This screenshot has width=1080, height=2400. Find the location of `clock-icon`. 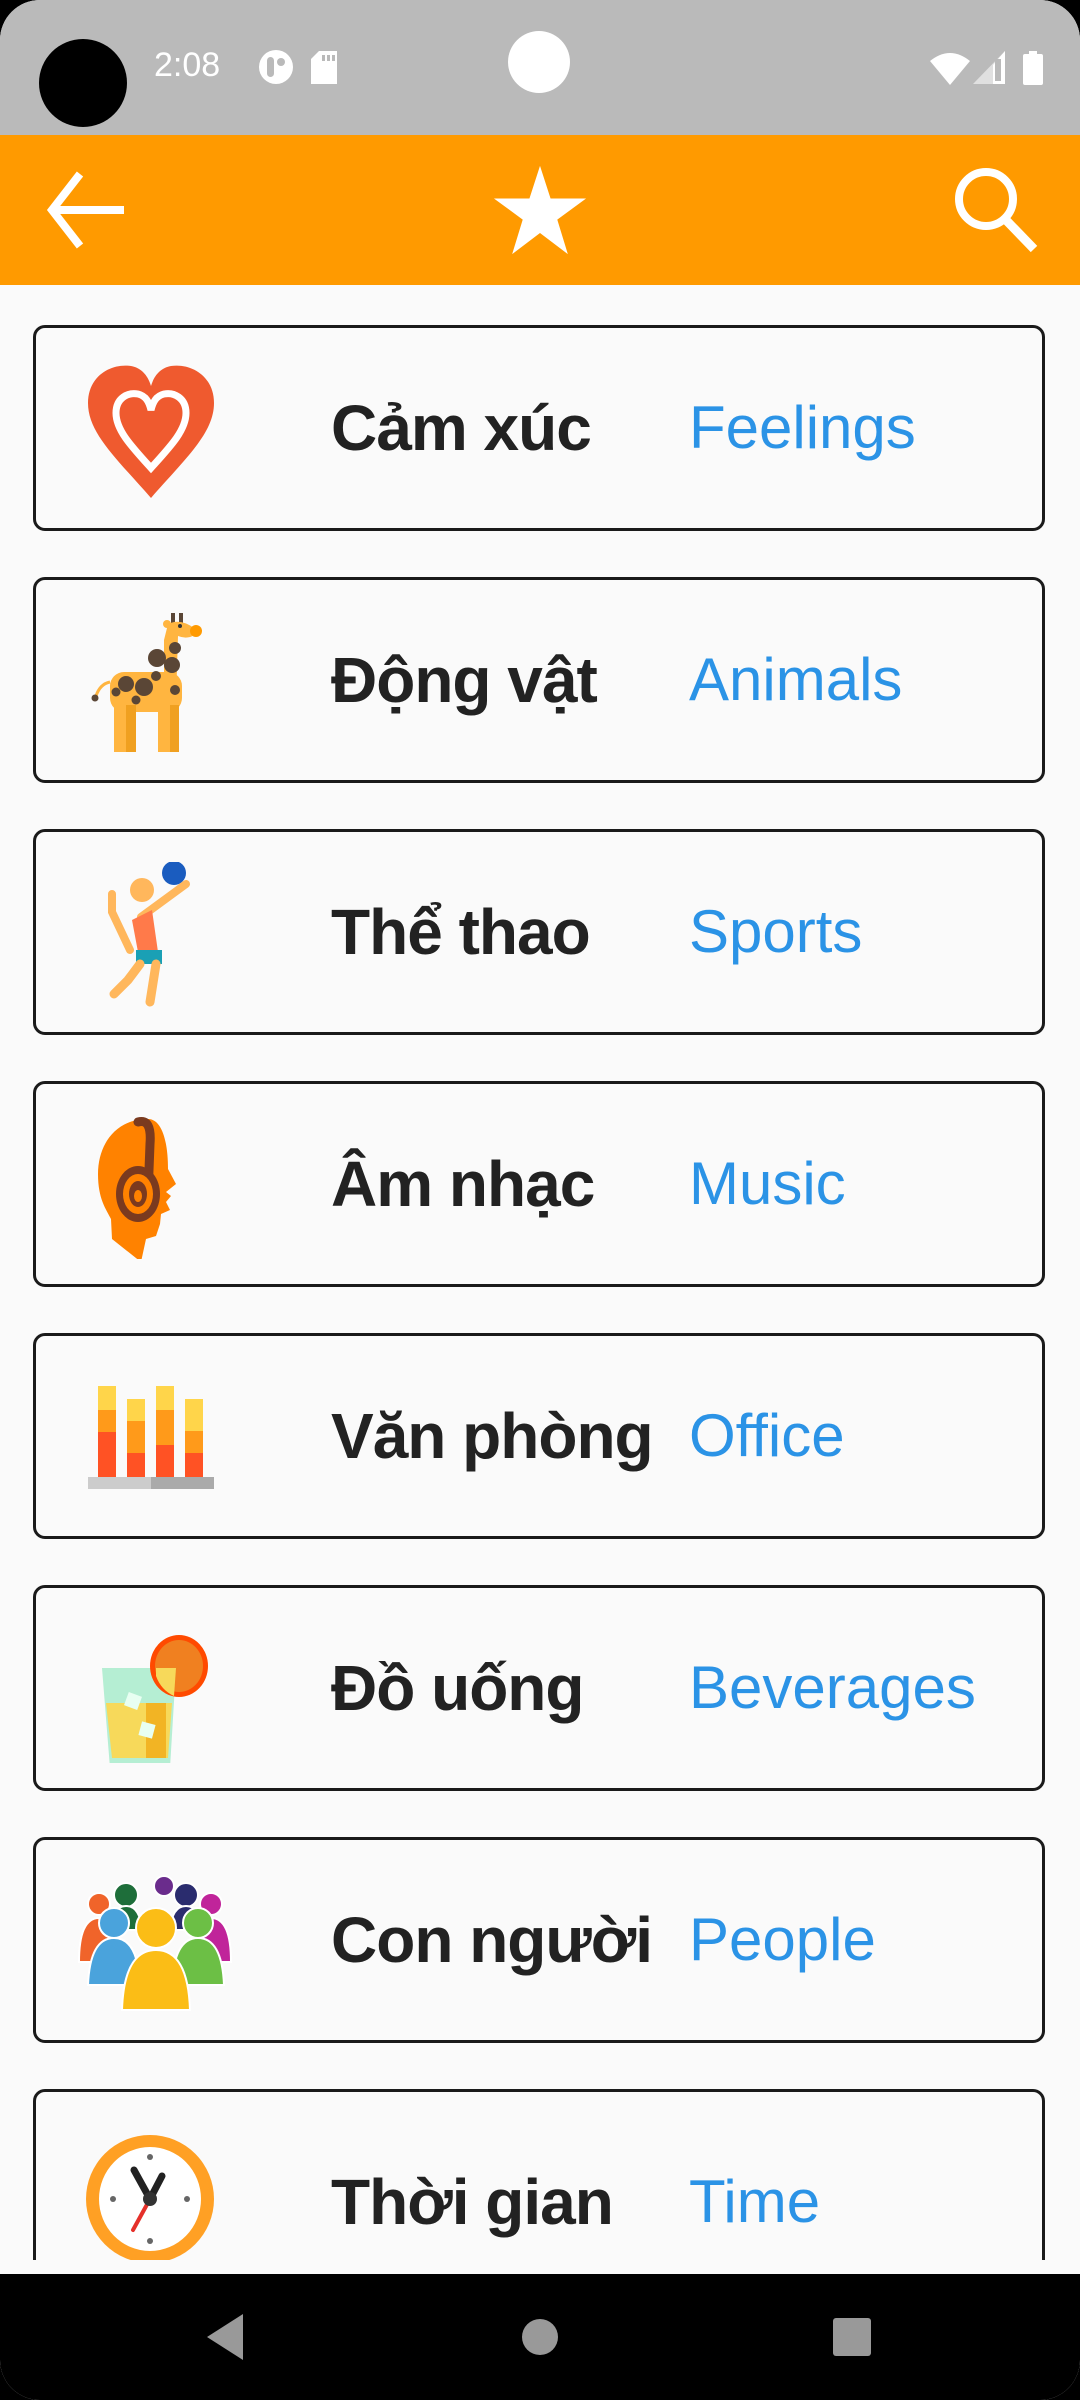

clock-icon is located at coordinates (151, 2195).